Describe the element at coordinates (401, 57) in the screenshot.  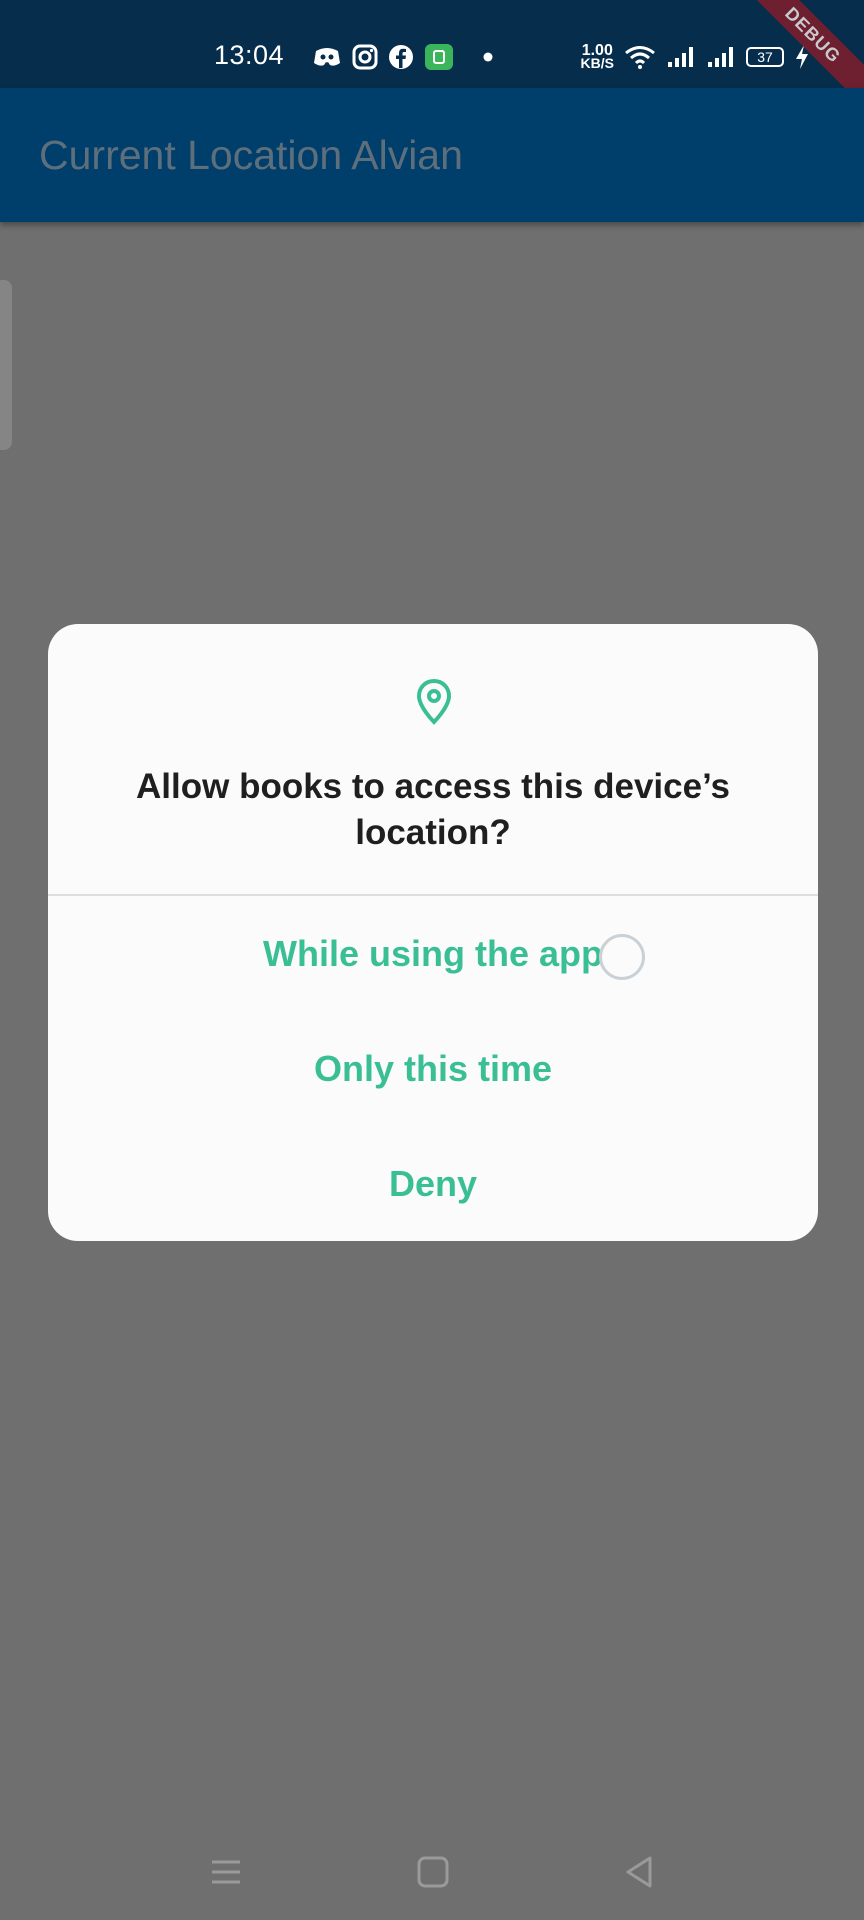
I see `facebook-icon` at that location.